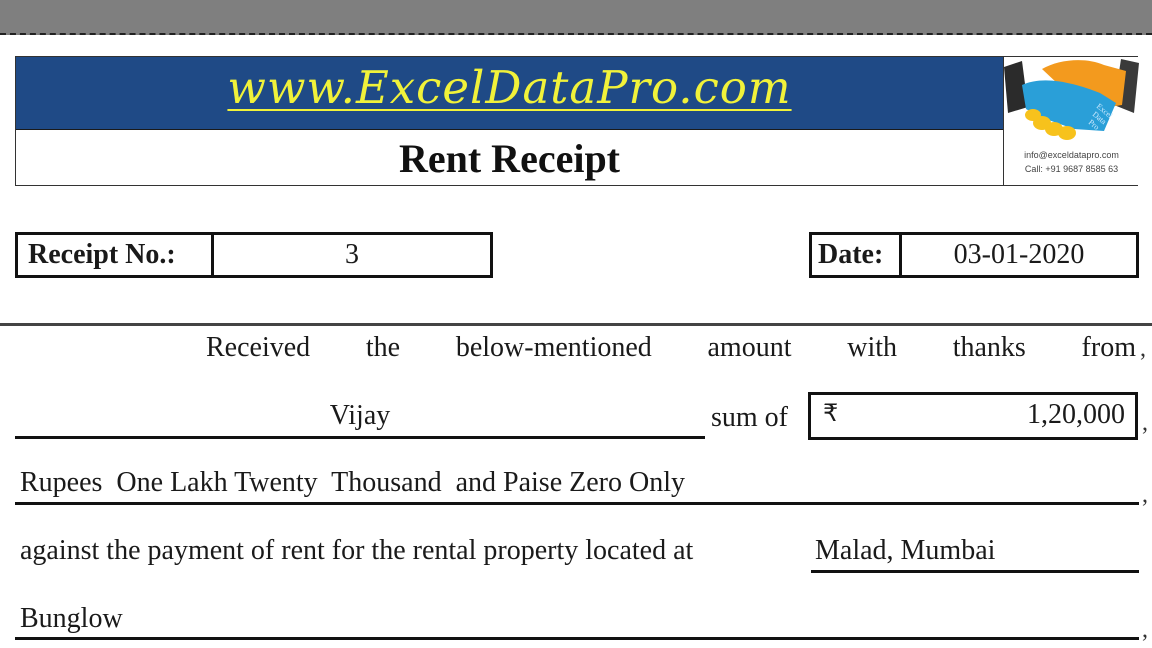  Describe the element at coordinates (71, 619) in the screenshot. I see `property-type: Bunglow` at that location.